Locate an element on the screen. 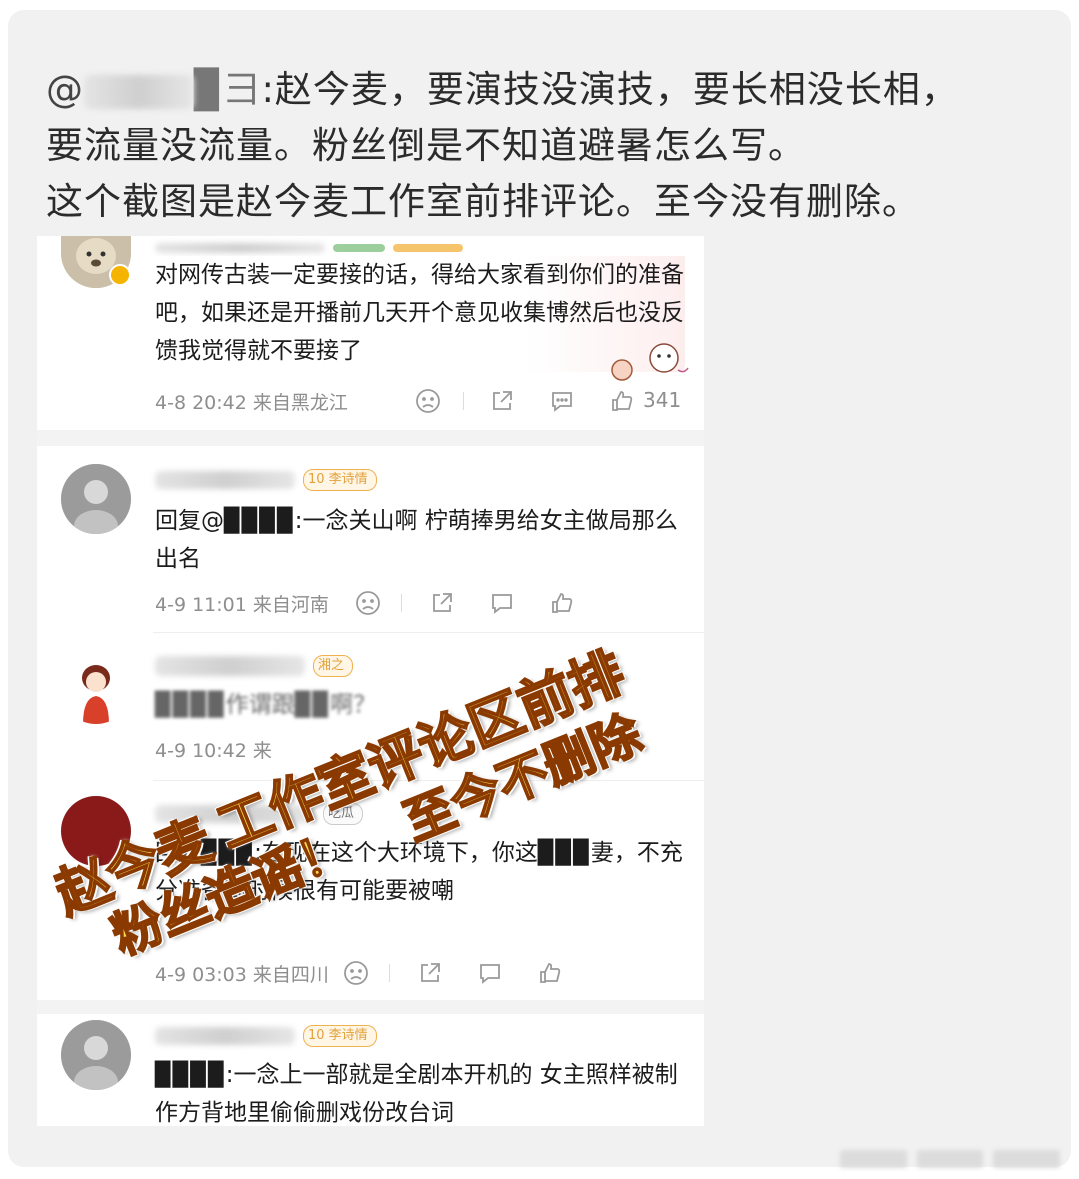  mention-at: @ is located at coordinates (65, 89).